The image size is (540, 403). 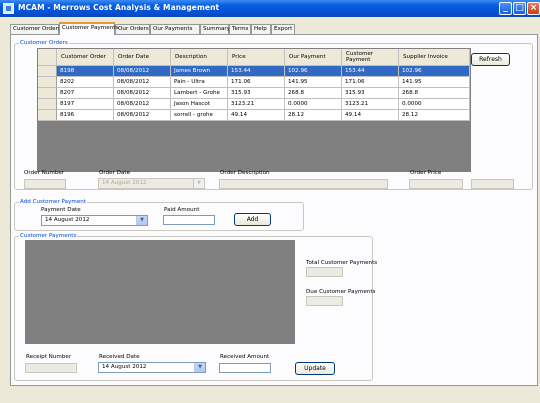 I want to click on column-label: Customer Payment, so click(x=360, y=57).